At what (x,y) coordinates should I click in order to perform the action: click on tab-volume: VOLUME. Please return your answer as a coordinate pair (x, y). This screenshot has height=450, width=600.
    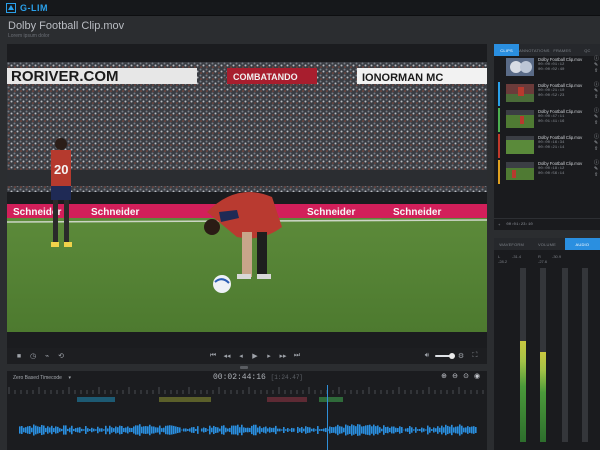
    Looking at the image, I should click on (546, 244).